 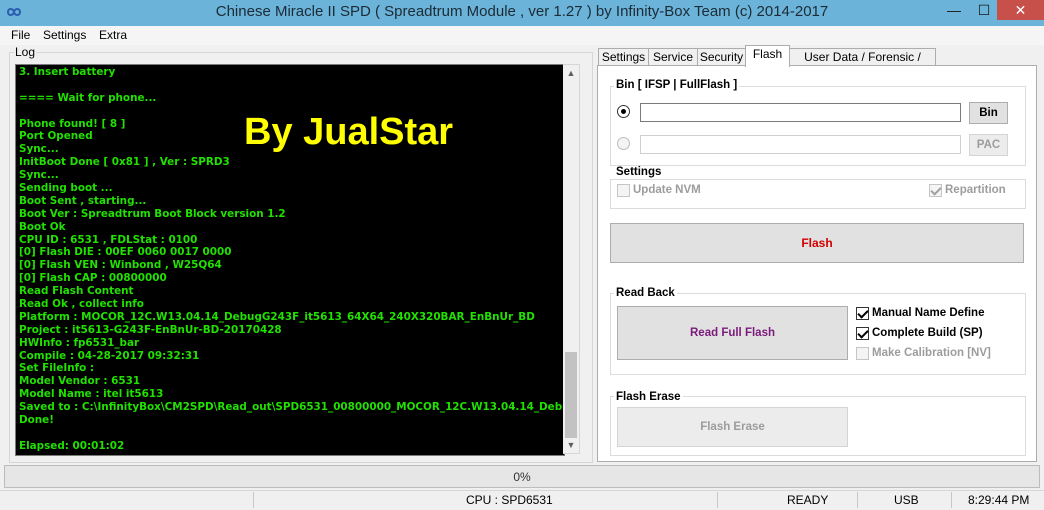 I want to click on scroll-down-icon: ▼, so click(x=571, y=445).